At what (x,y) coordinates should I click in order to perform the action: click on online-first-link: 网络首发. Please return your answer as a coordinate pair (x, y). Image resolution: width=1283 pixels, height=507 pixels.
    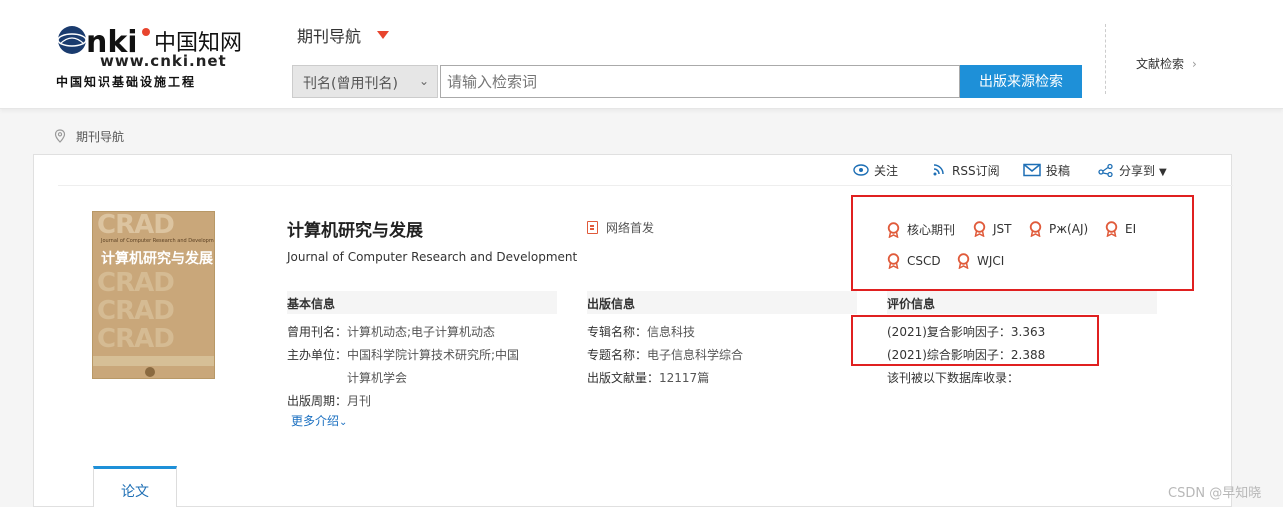
    Looking at the image, I should click on (620, 227).